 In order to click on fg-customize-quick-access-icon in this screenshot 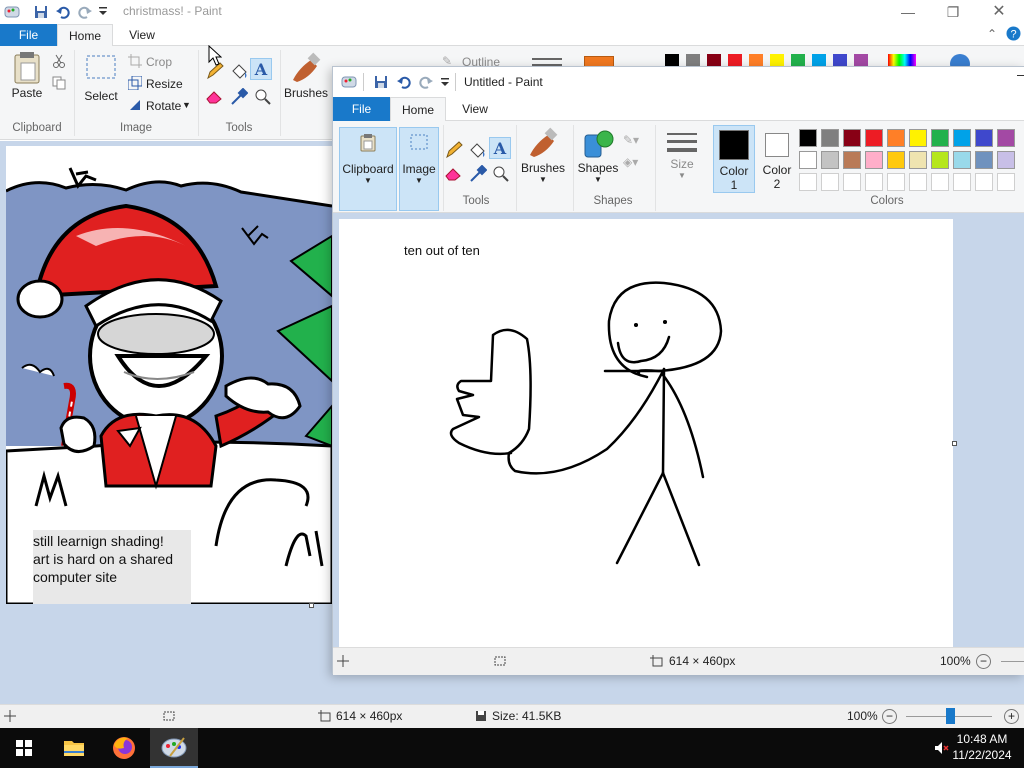, I will do `click(445, 82)`.